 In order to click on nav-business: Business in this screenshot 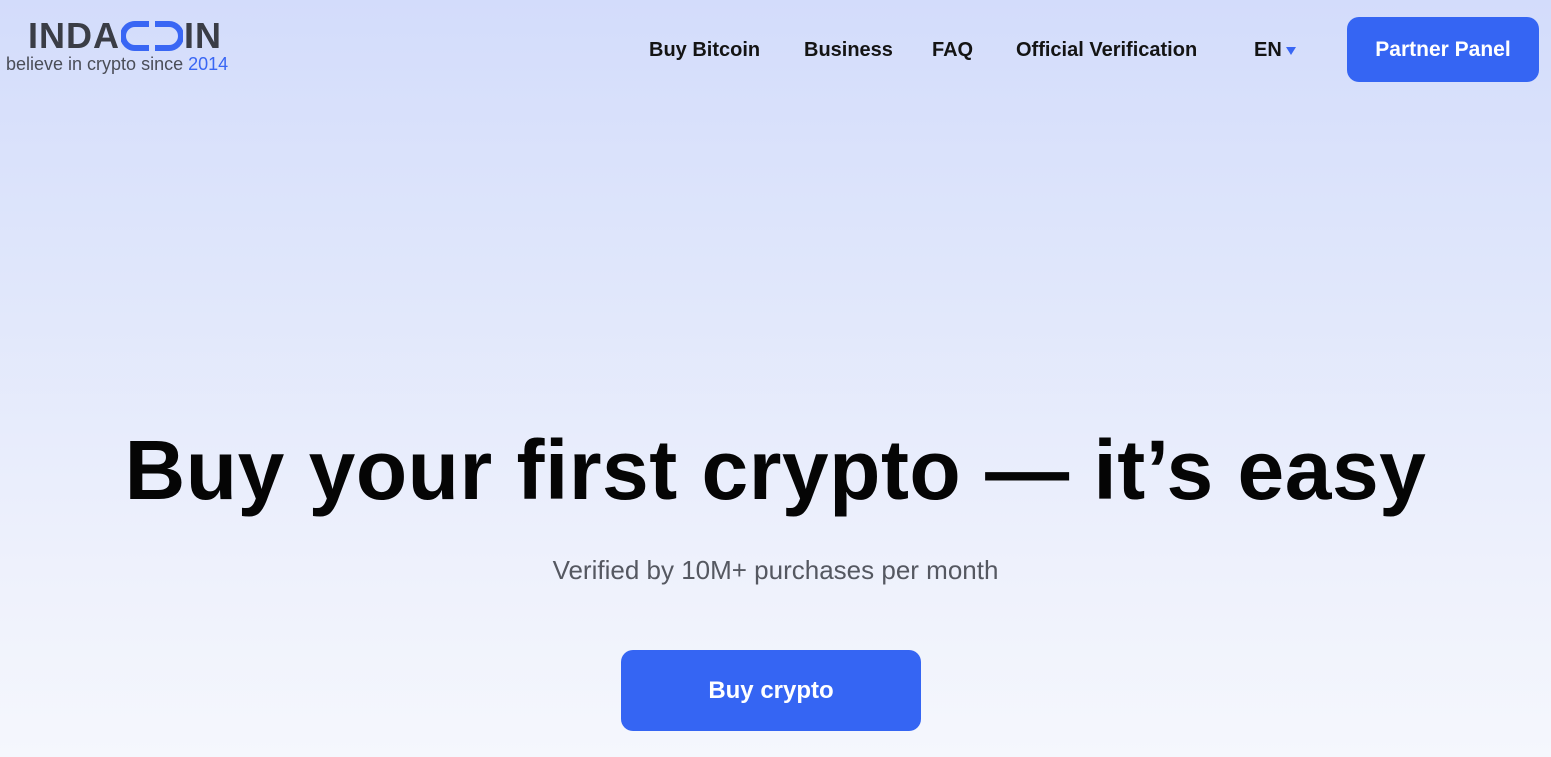, I will do `click(848, 50)`.